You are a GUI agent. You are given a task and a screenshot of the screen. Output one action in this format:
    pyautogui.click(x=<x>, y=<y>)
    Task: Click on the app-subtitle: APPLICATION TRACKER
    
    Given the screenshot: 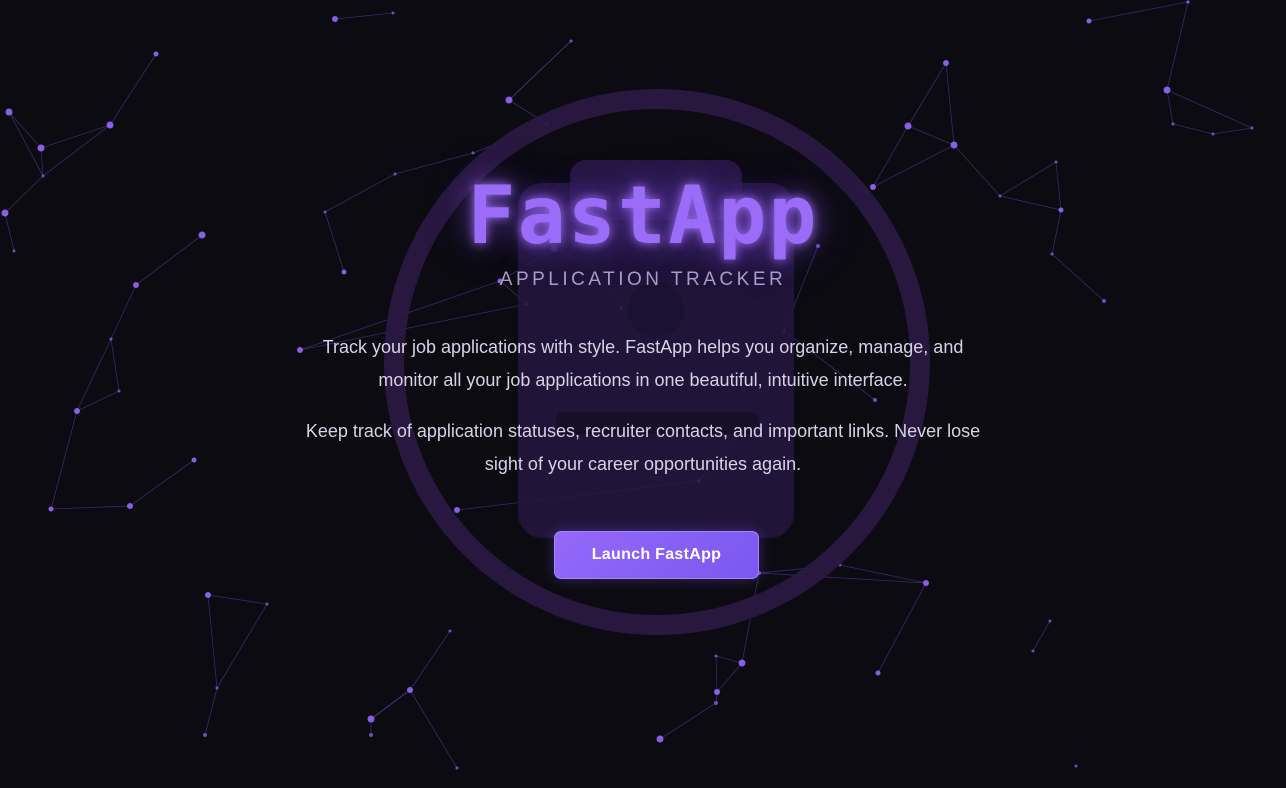 What is the action you would take?
    pyautogui.click(x=643, y=279)
    